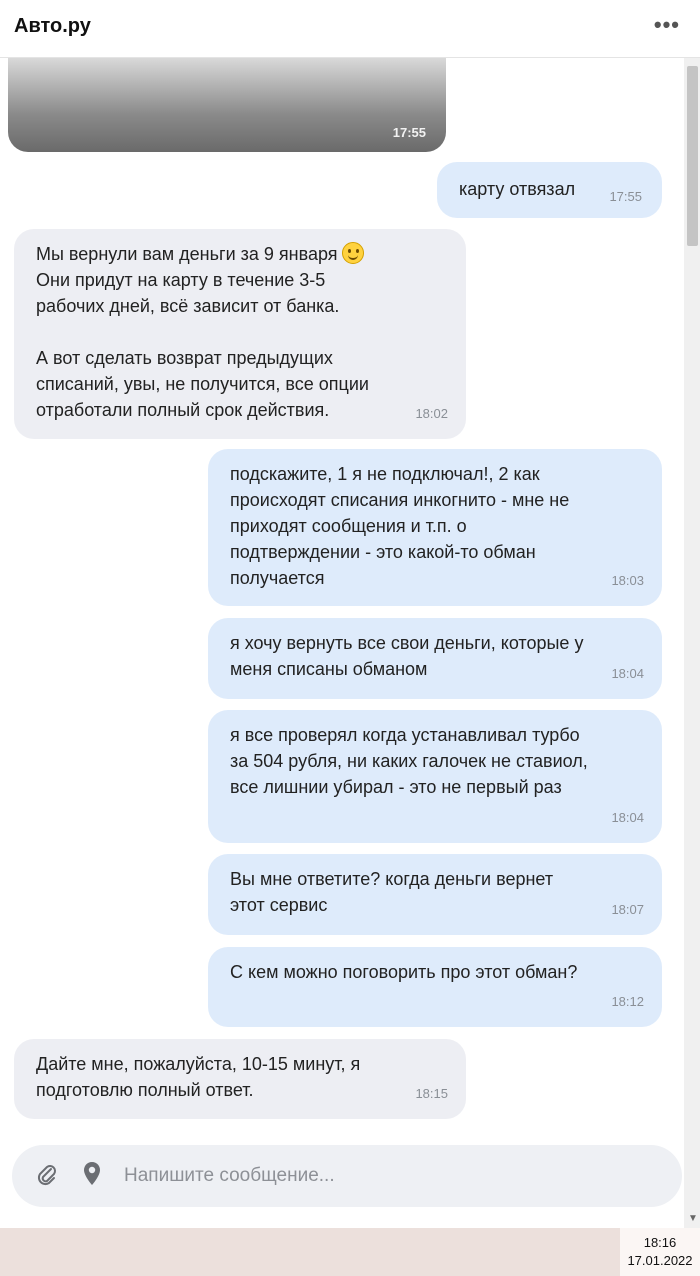 Image resolution: width=700 pixels, height=1276 pixels. I want to click on os-taskbar: 18:16 17.01.2022, so click(350, 1252).